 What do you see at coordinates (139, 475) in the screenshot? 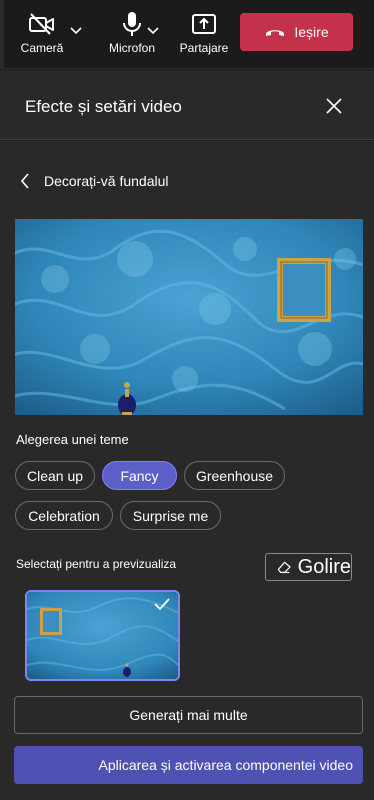
I see `theme-chip-fancy: Fancy` at bounding box center [139, 475].